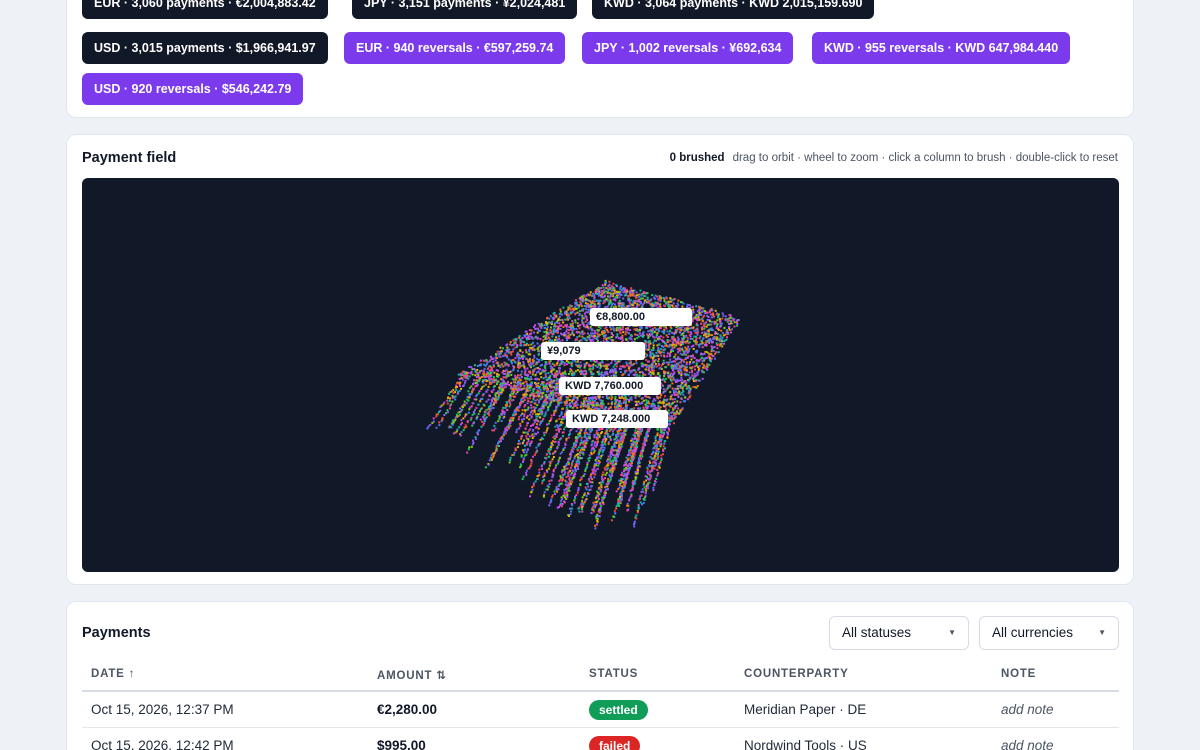 The width and height of the screenshot is (1200, 750). I want to click on column-header-amount: AMOUNT ⇅, so click(412, 675).